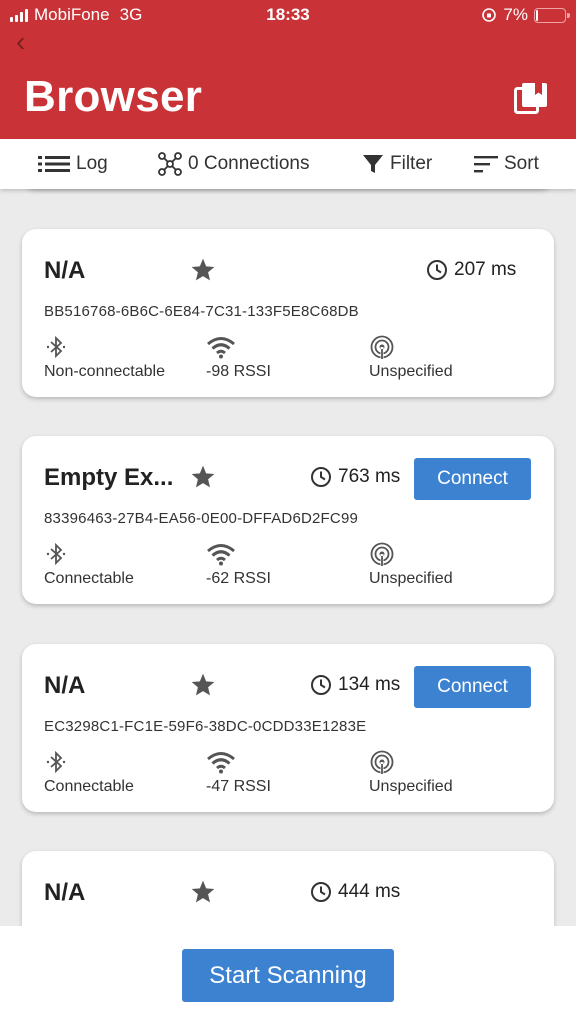 The width and height of the screenshot is (576, 1024). What do you see at coordinates (369, 891) in the screenshot?
I see `interval-value: 444 ms` at bounding box center [369, 891].